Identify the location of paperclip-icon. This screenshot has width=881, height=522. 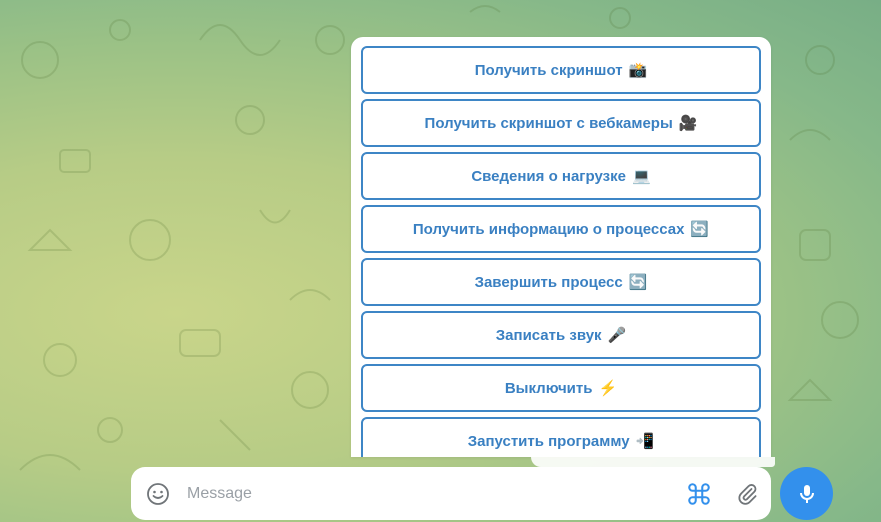
(747, 494).